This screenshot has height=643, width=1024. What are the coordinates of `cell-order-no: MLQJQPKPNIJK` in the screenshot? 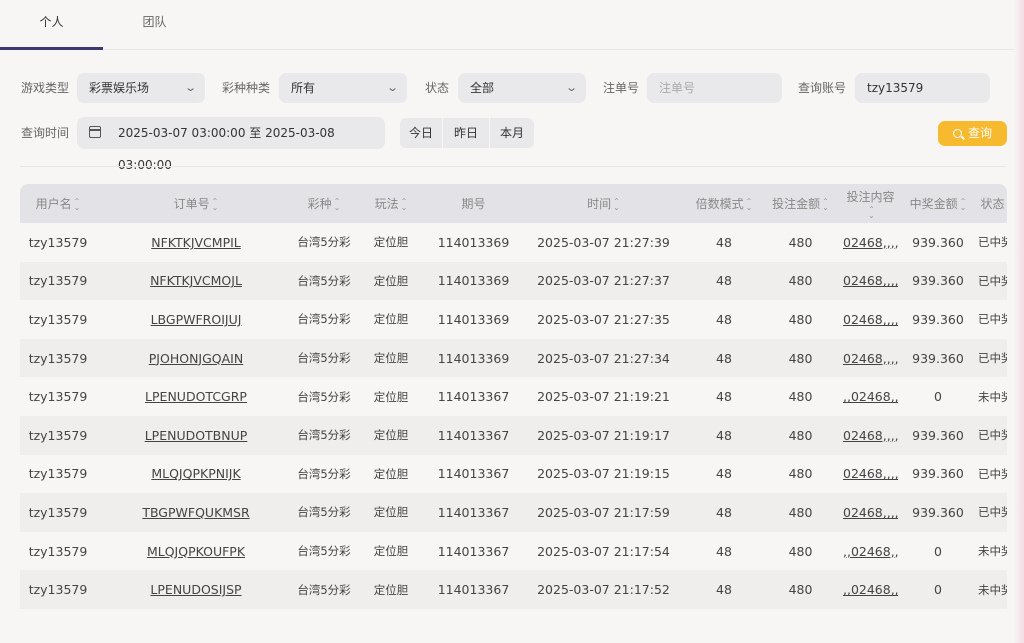 It's located at (196, 474).